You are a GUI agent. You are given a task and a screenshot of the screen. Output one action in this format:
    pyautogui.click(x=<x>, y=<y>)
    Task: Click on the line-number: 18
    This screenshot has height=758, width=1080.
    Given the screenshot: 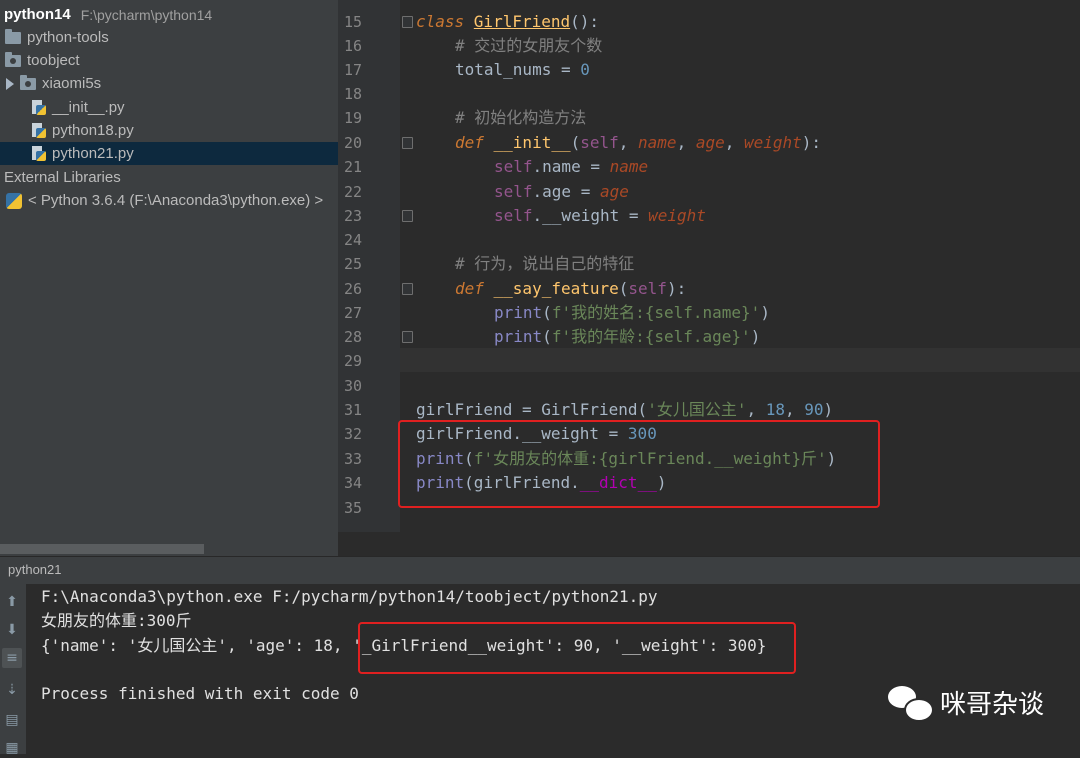 What is the action you would take?
    pyautogui.click(x=352, y=94)
    